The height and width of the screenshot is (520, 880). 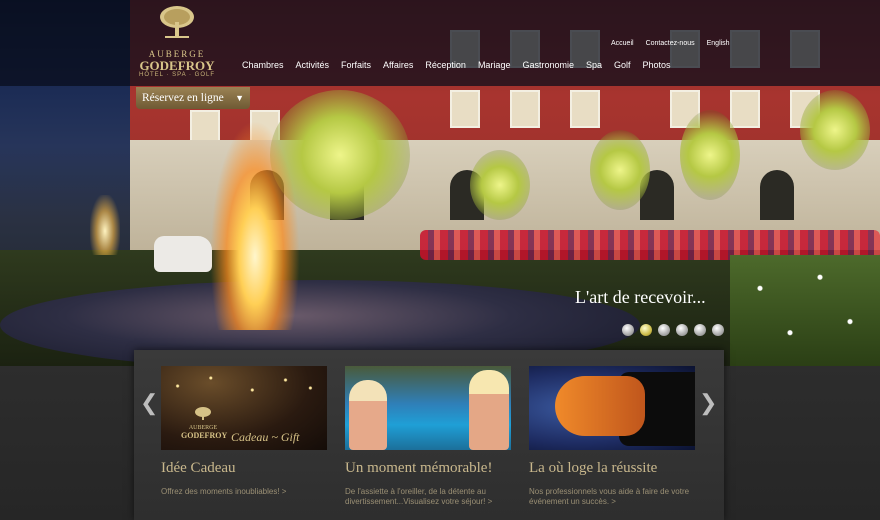 I want to click on carousel-prev-arrow-icon: ❮, so click(x=149, y=403).